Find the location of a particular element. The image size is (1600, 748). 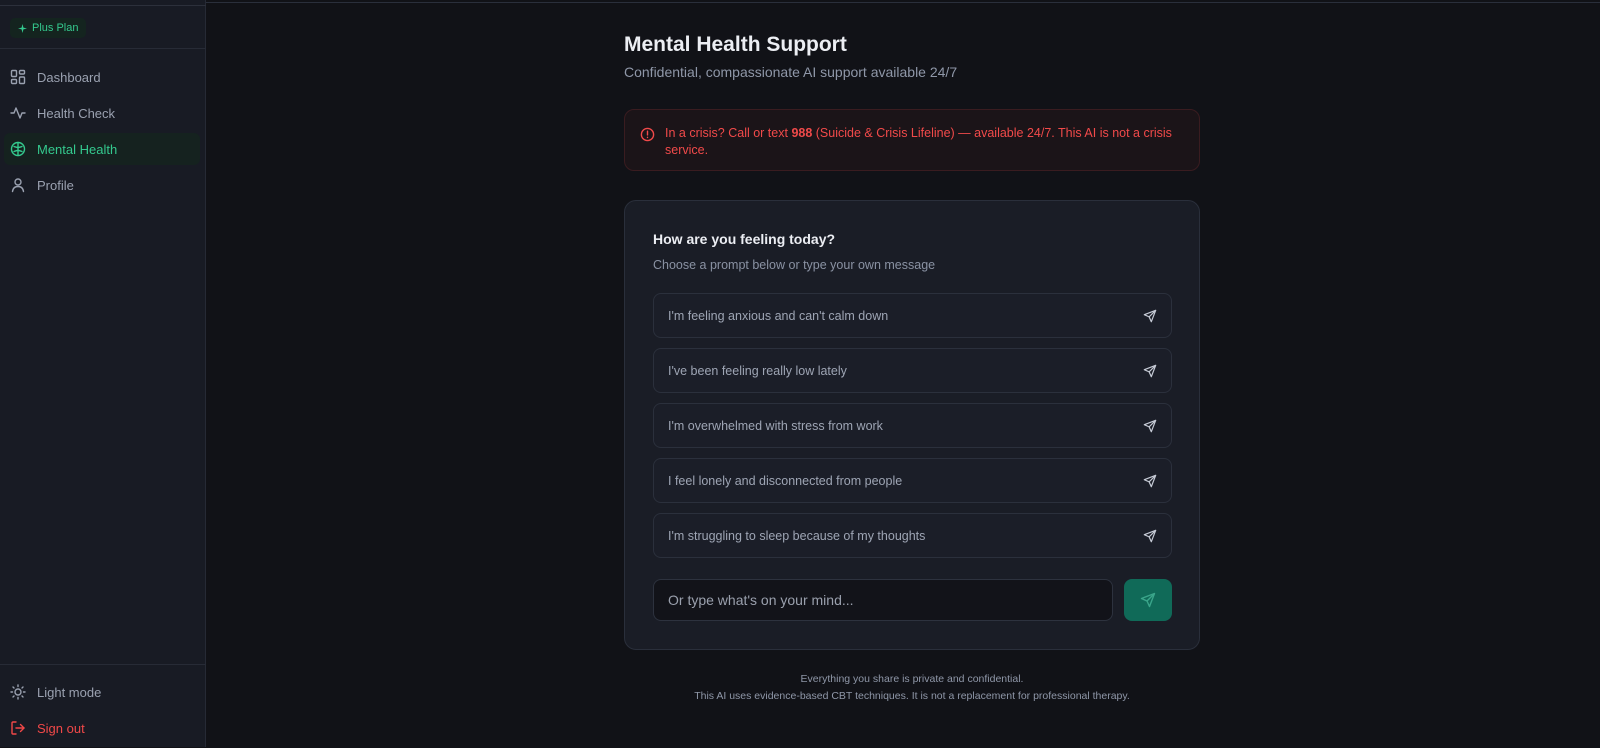

sidebar-item-label: Mental Health is located at coordinates (77, 149).